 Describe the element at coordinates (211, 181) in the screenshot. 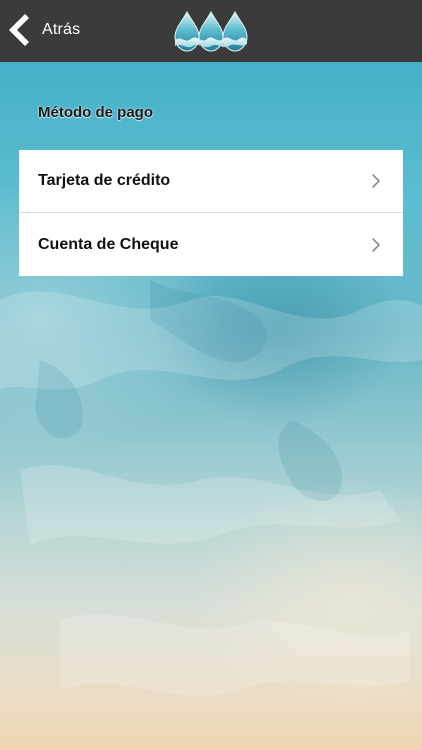

I see `payment-option-credit-card: Tarjeta de crédito` at that location.